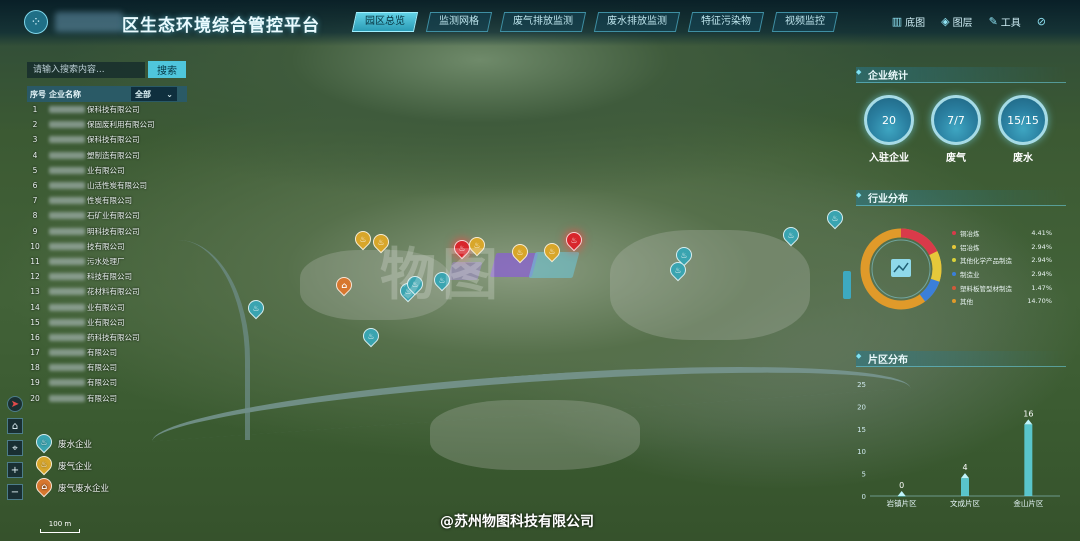  I want to click on list-item: 7 性炭有限公司, so click(107, 200).